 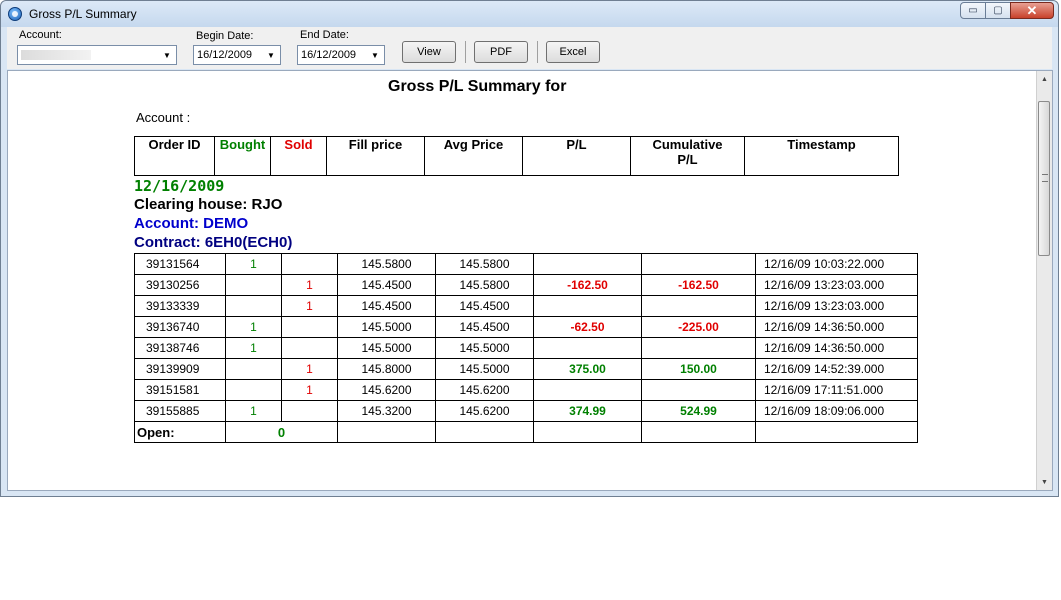 I want to click on cell-pl: 374.99, so click(x=587, y=411).